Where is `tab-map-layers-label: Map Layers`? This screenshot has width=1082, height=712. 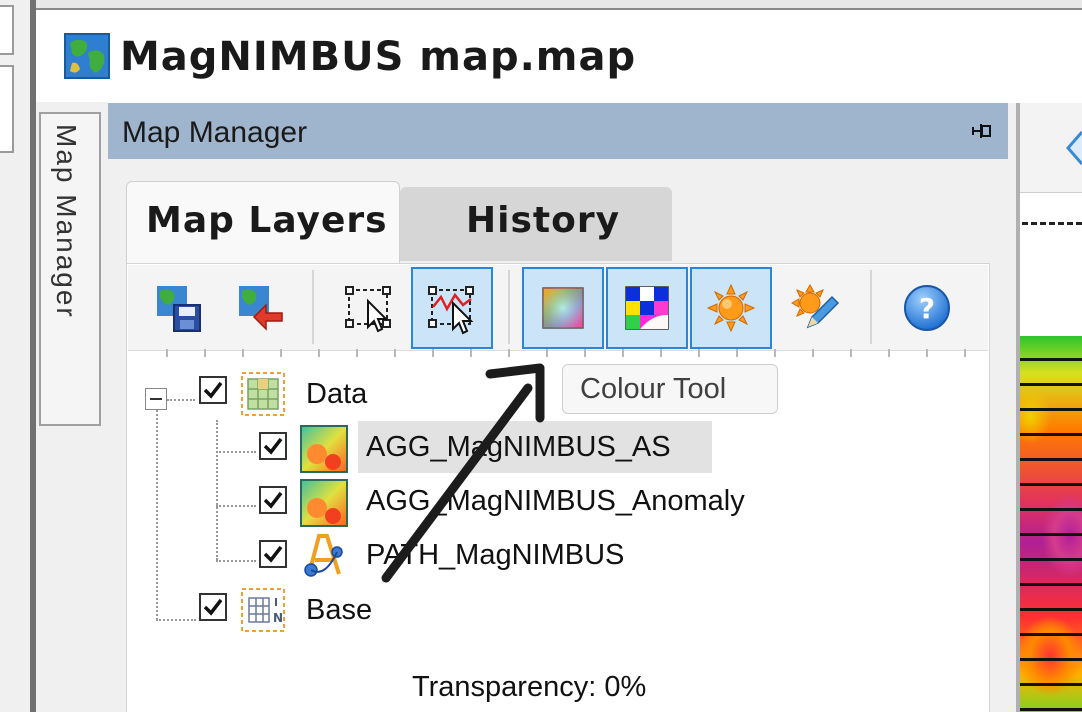 tab-map-layers-label: Map Layers is located at coordinates (267, 220).